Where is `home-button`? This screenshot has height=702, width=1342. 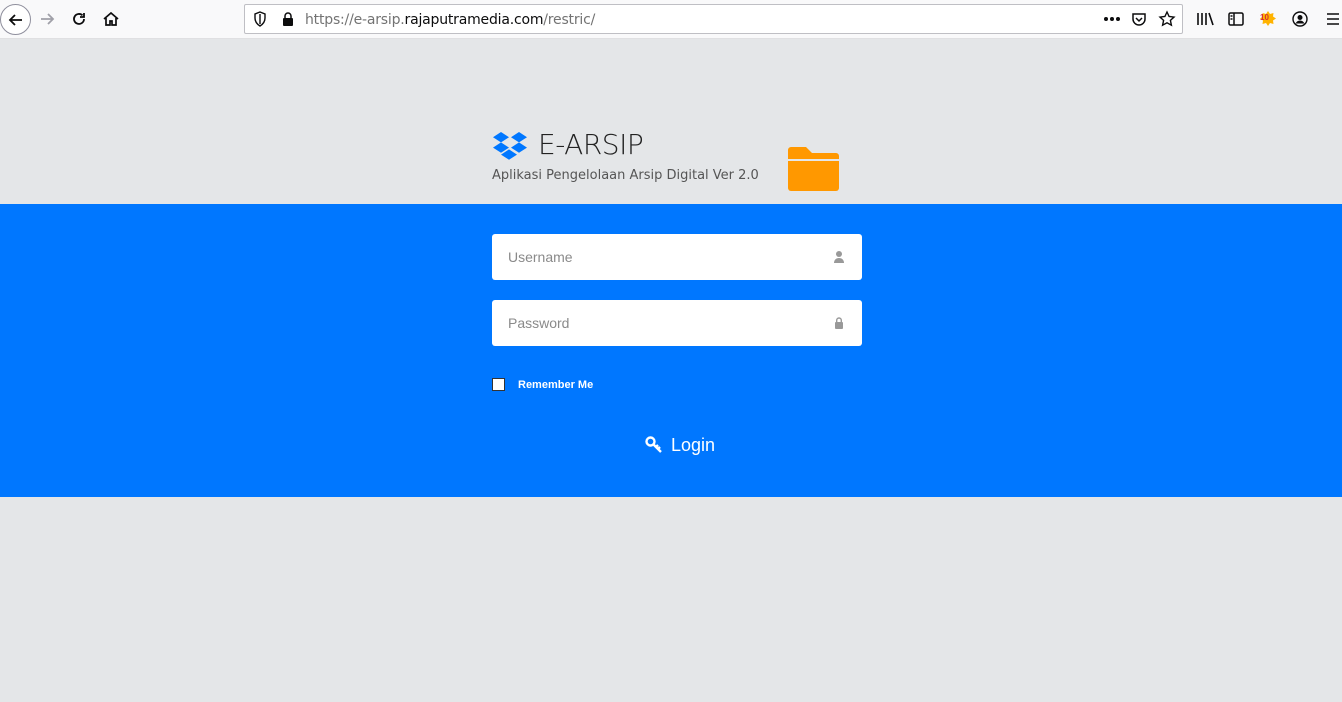 home-button is located at coordinates (111, 19).